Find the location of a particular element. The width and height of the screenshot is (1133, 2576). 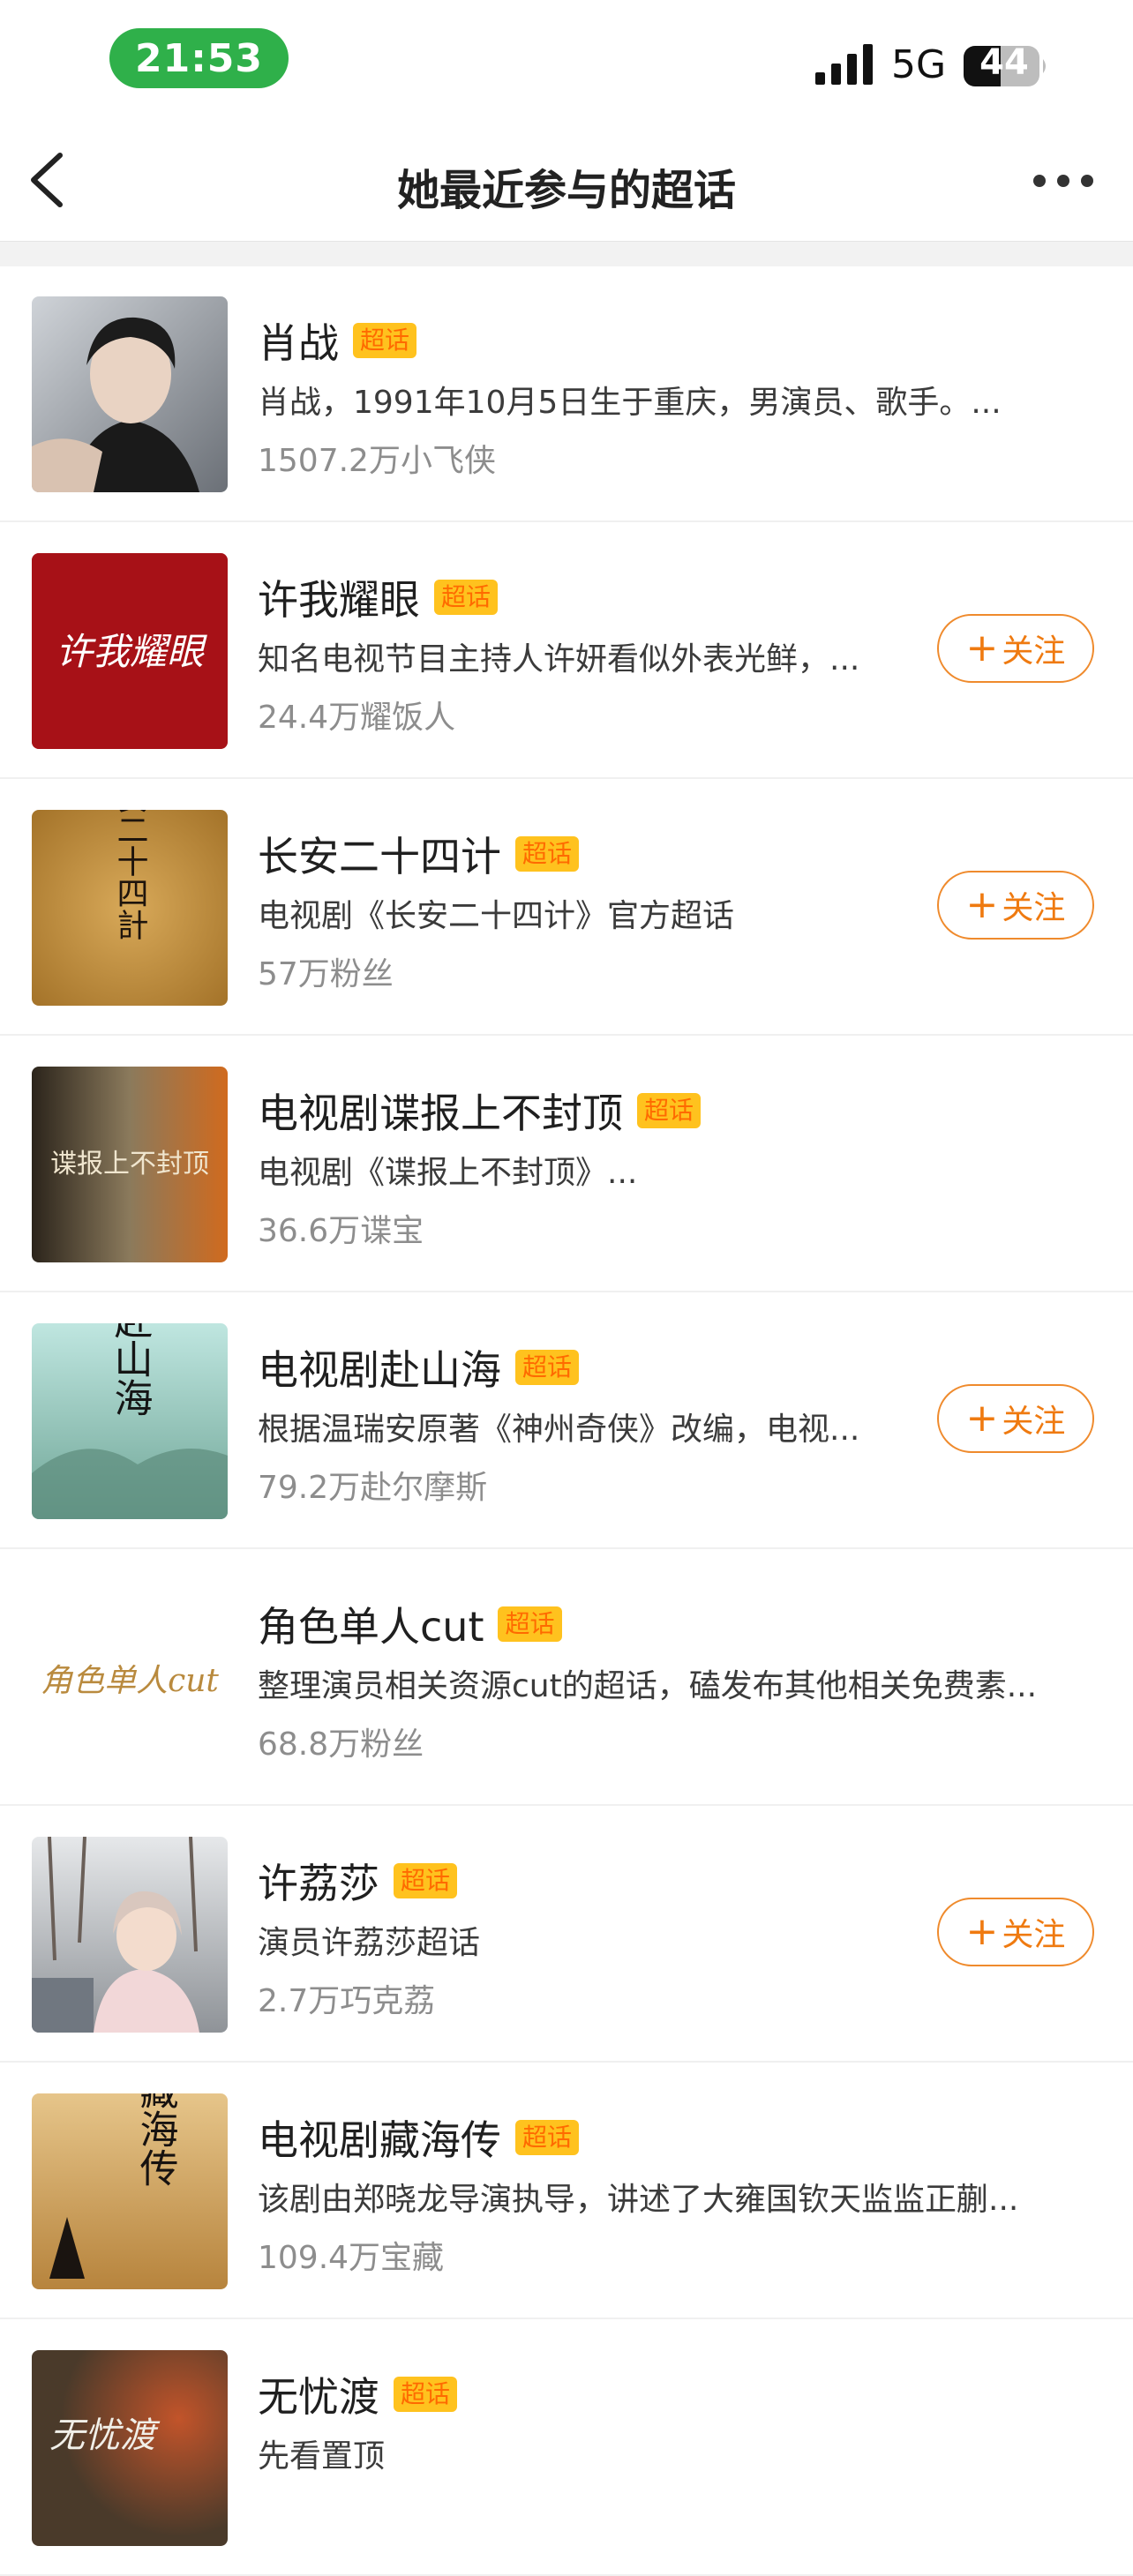

topic-follower-count: 1507.2万小飞侠 is located at coordinates (377, 461).